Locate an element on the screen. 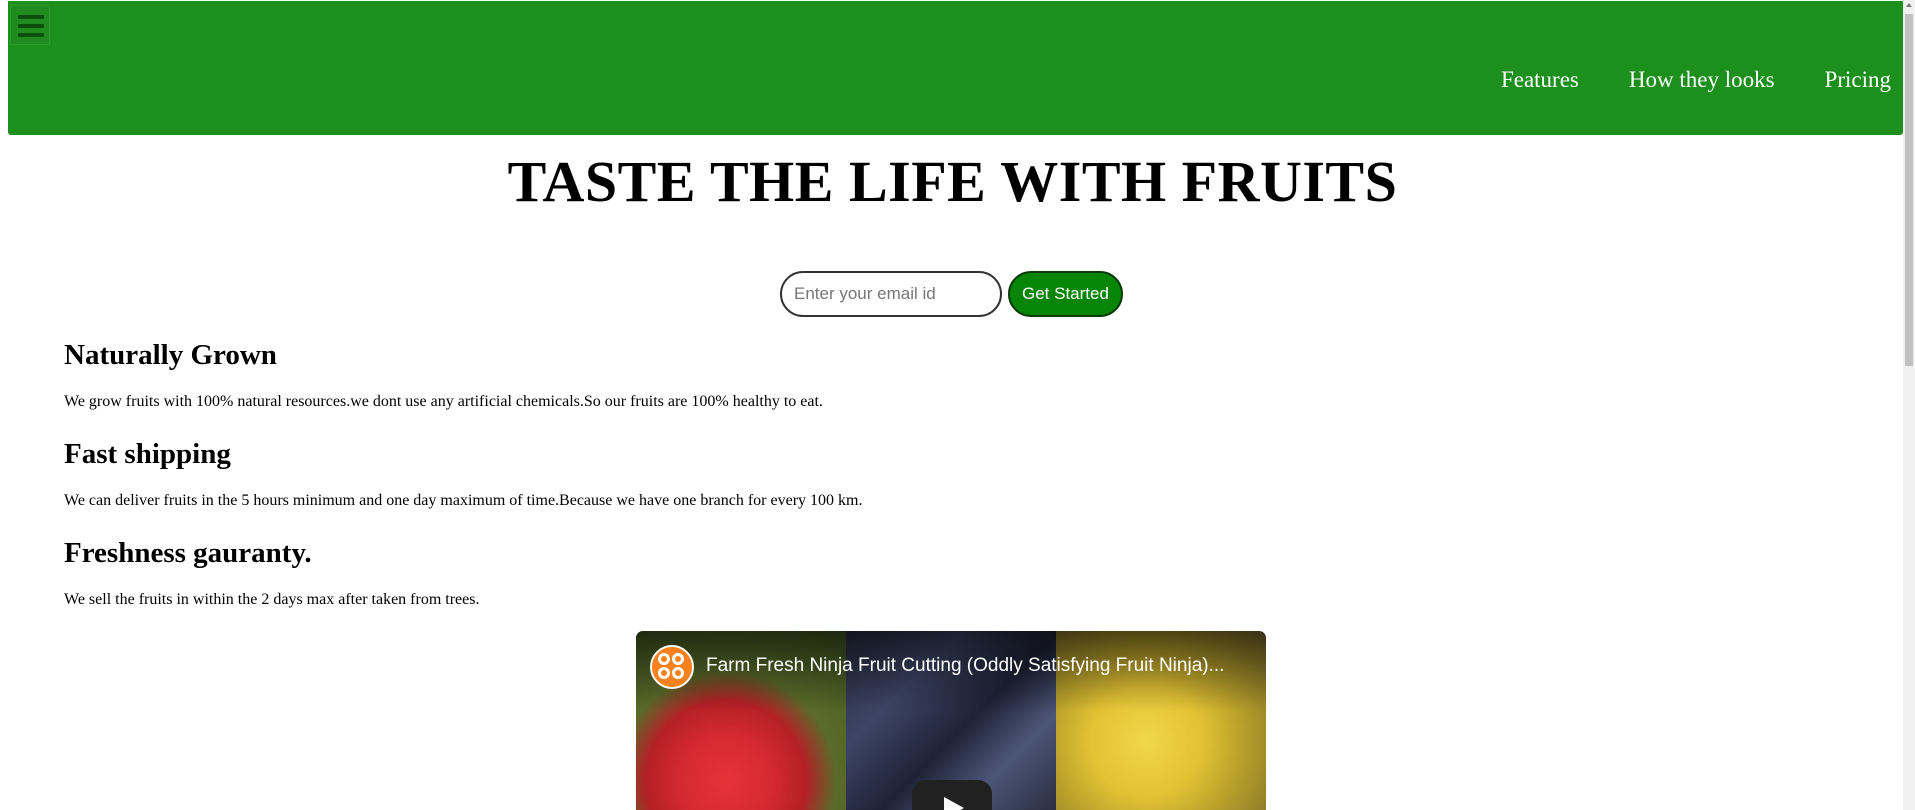 This screenshot has height=810, width=1915. nav-link-features: Features is located at coordinates (1540, 80).